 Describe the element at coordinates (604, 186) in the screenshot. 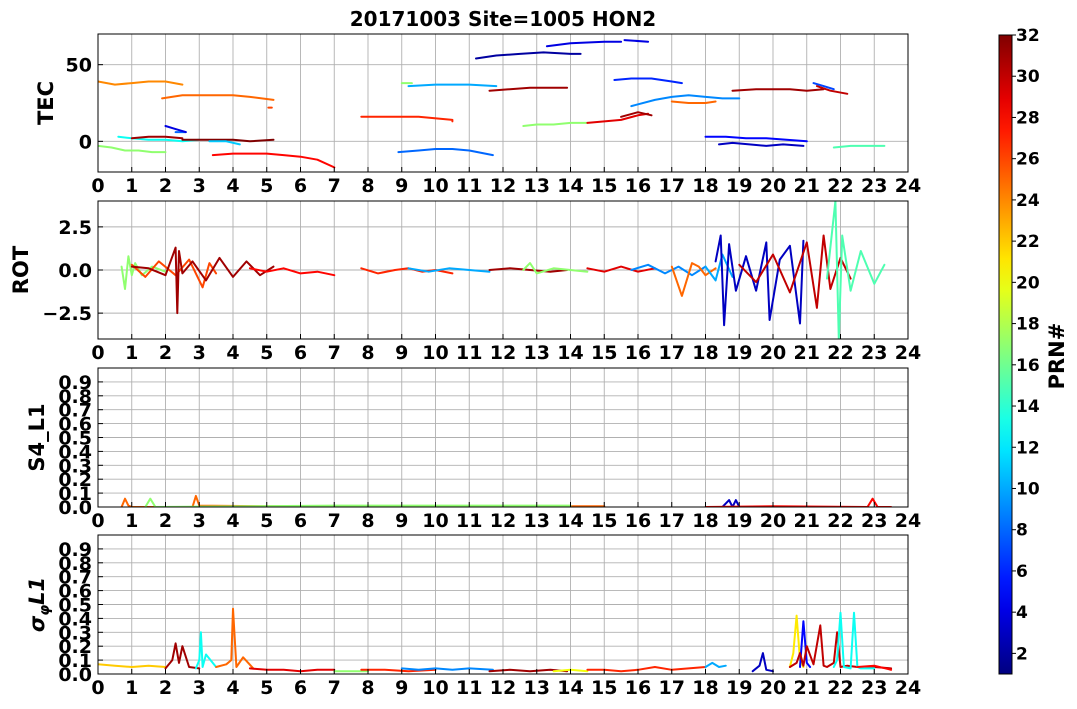

I see `x-tick-label: 15` at that location.